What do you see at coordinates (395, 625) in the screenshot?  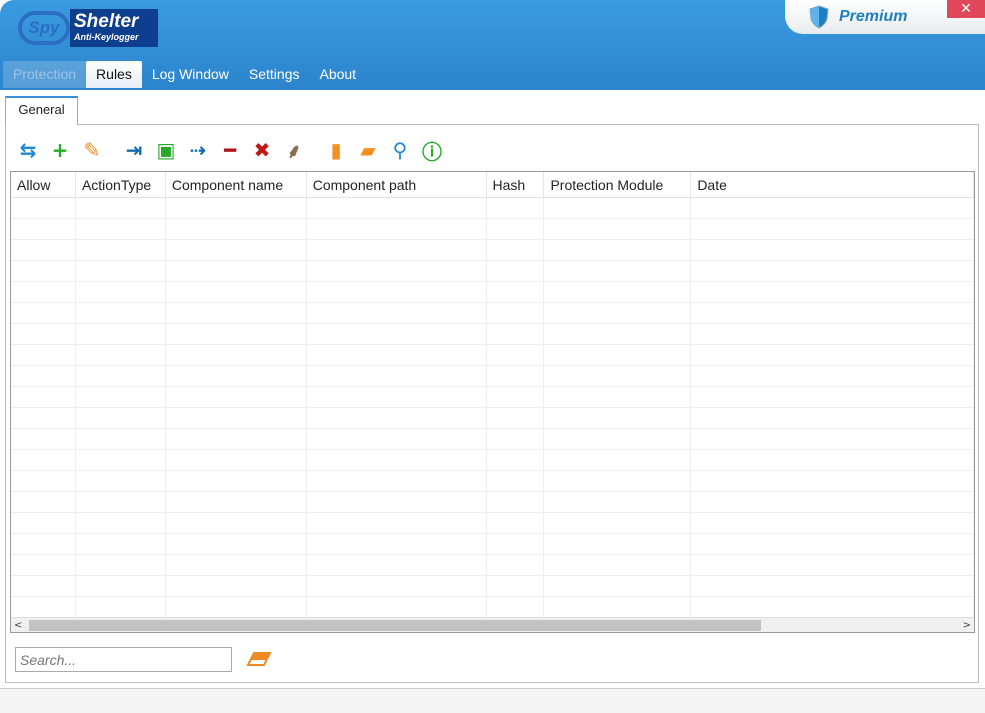 I see `scrollbar-thumb` at bounding box center [395, 625].